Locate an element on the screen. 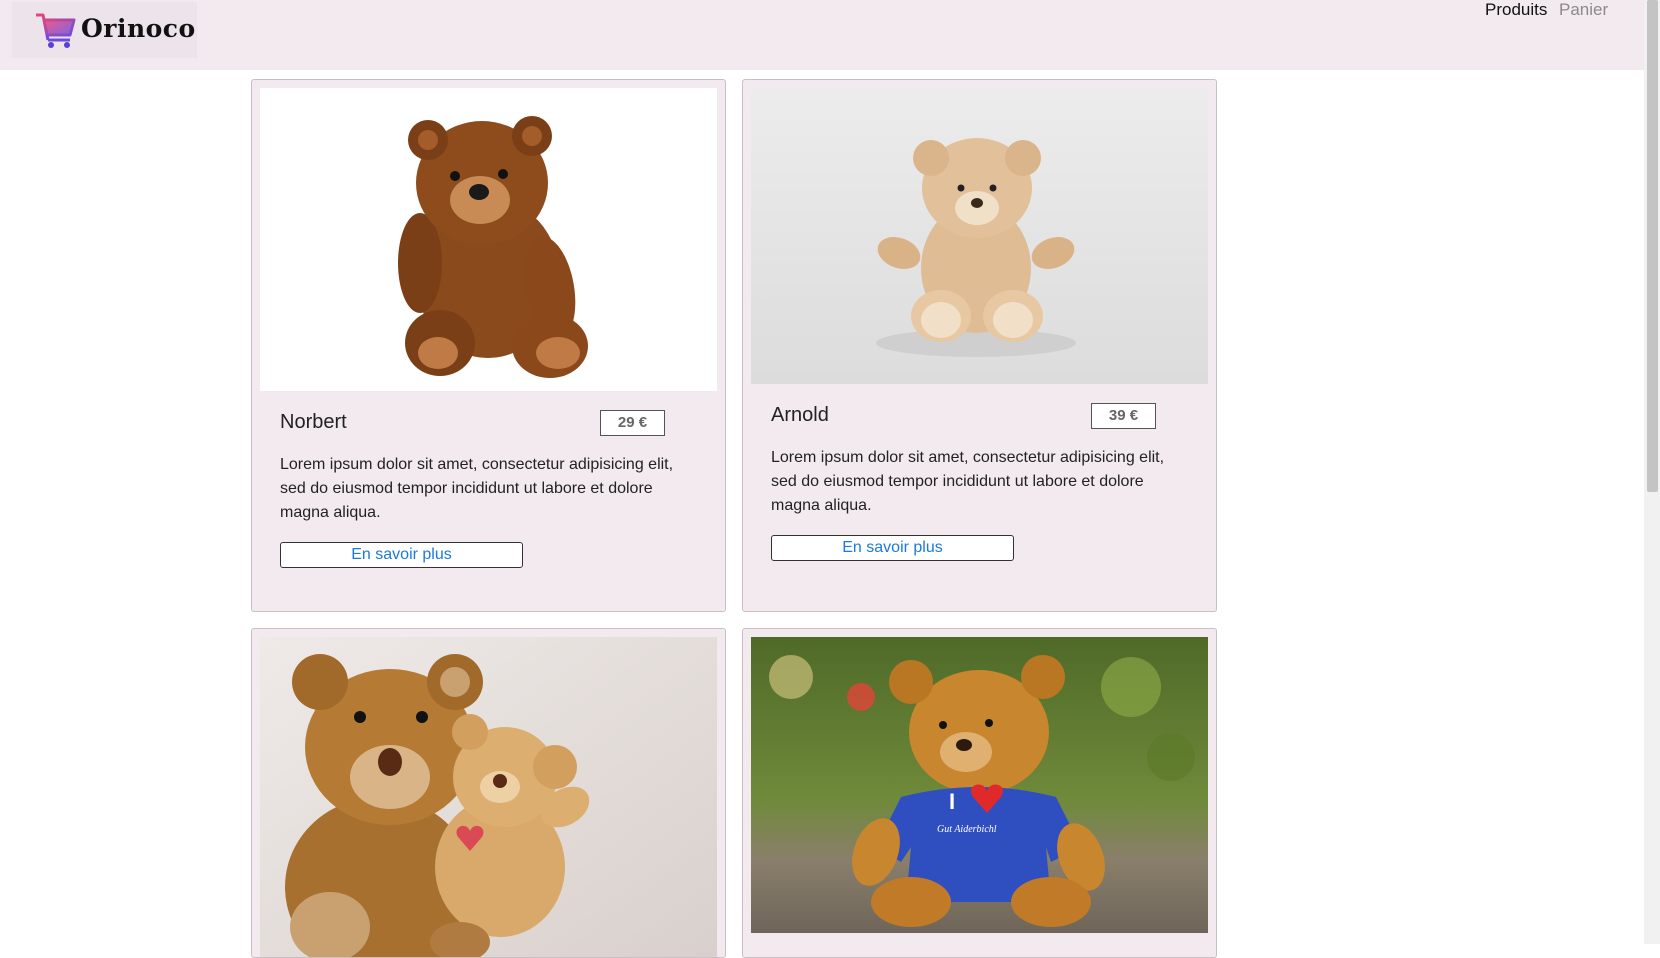  brown-teddy-bear-image is located at coordinates (488, 239).